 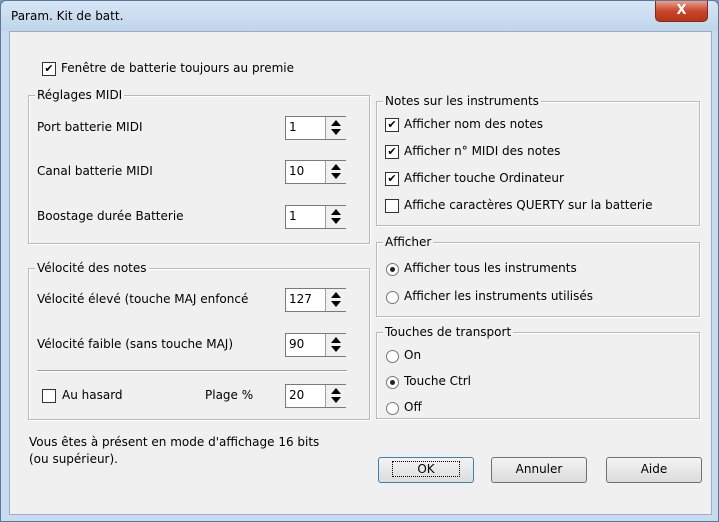 What do you see at coordinates (95, 171) in the screenshot?
I see `midi-channel-label: Canal batterie MIDI` at bounding box center [95, 171].